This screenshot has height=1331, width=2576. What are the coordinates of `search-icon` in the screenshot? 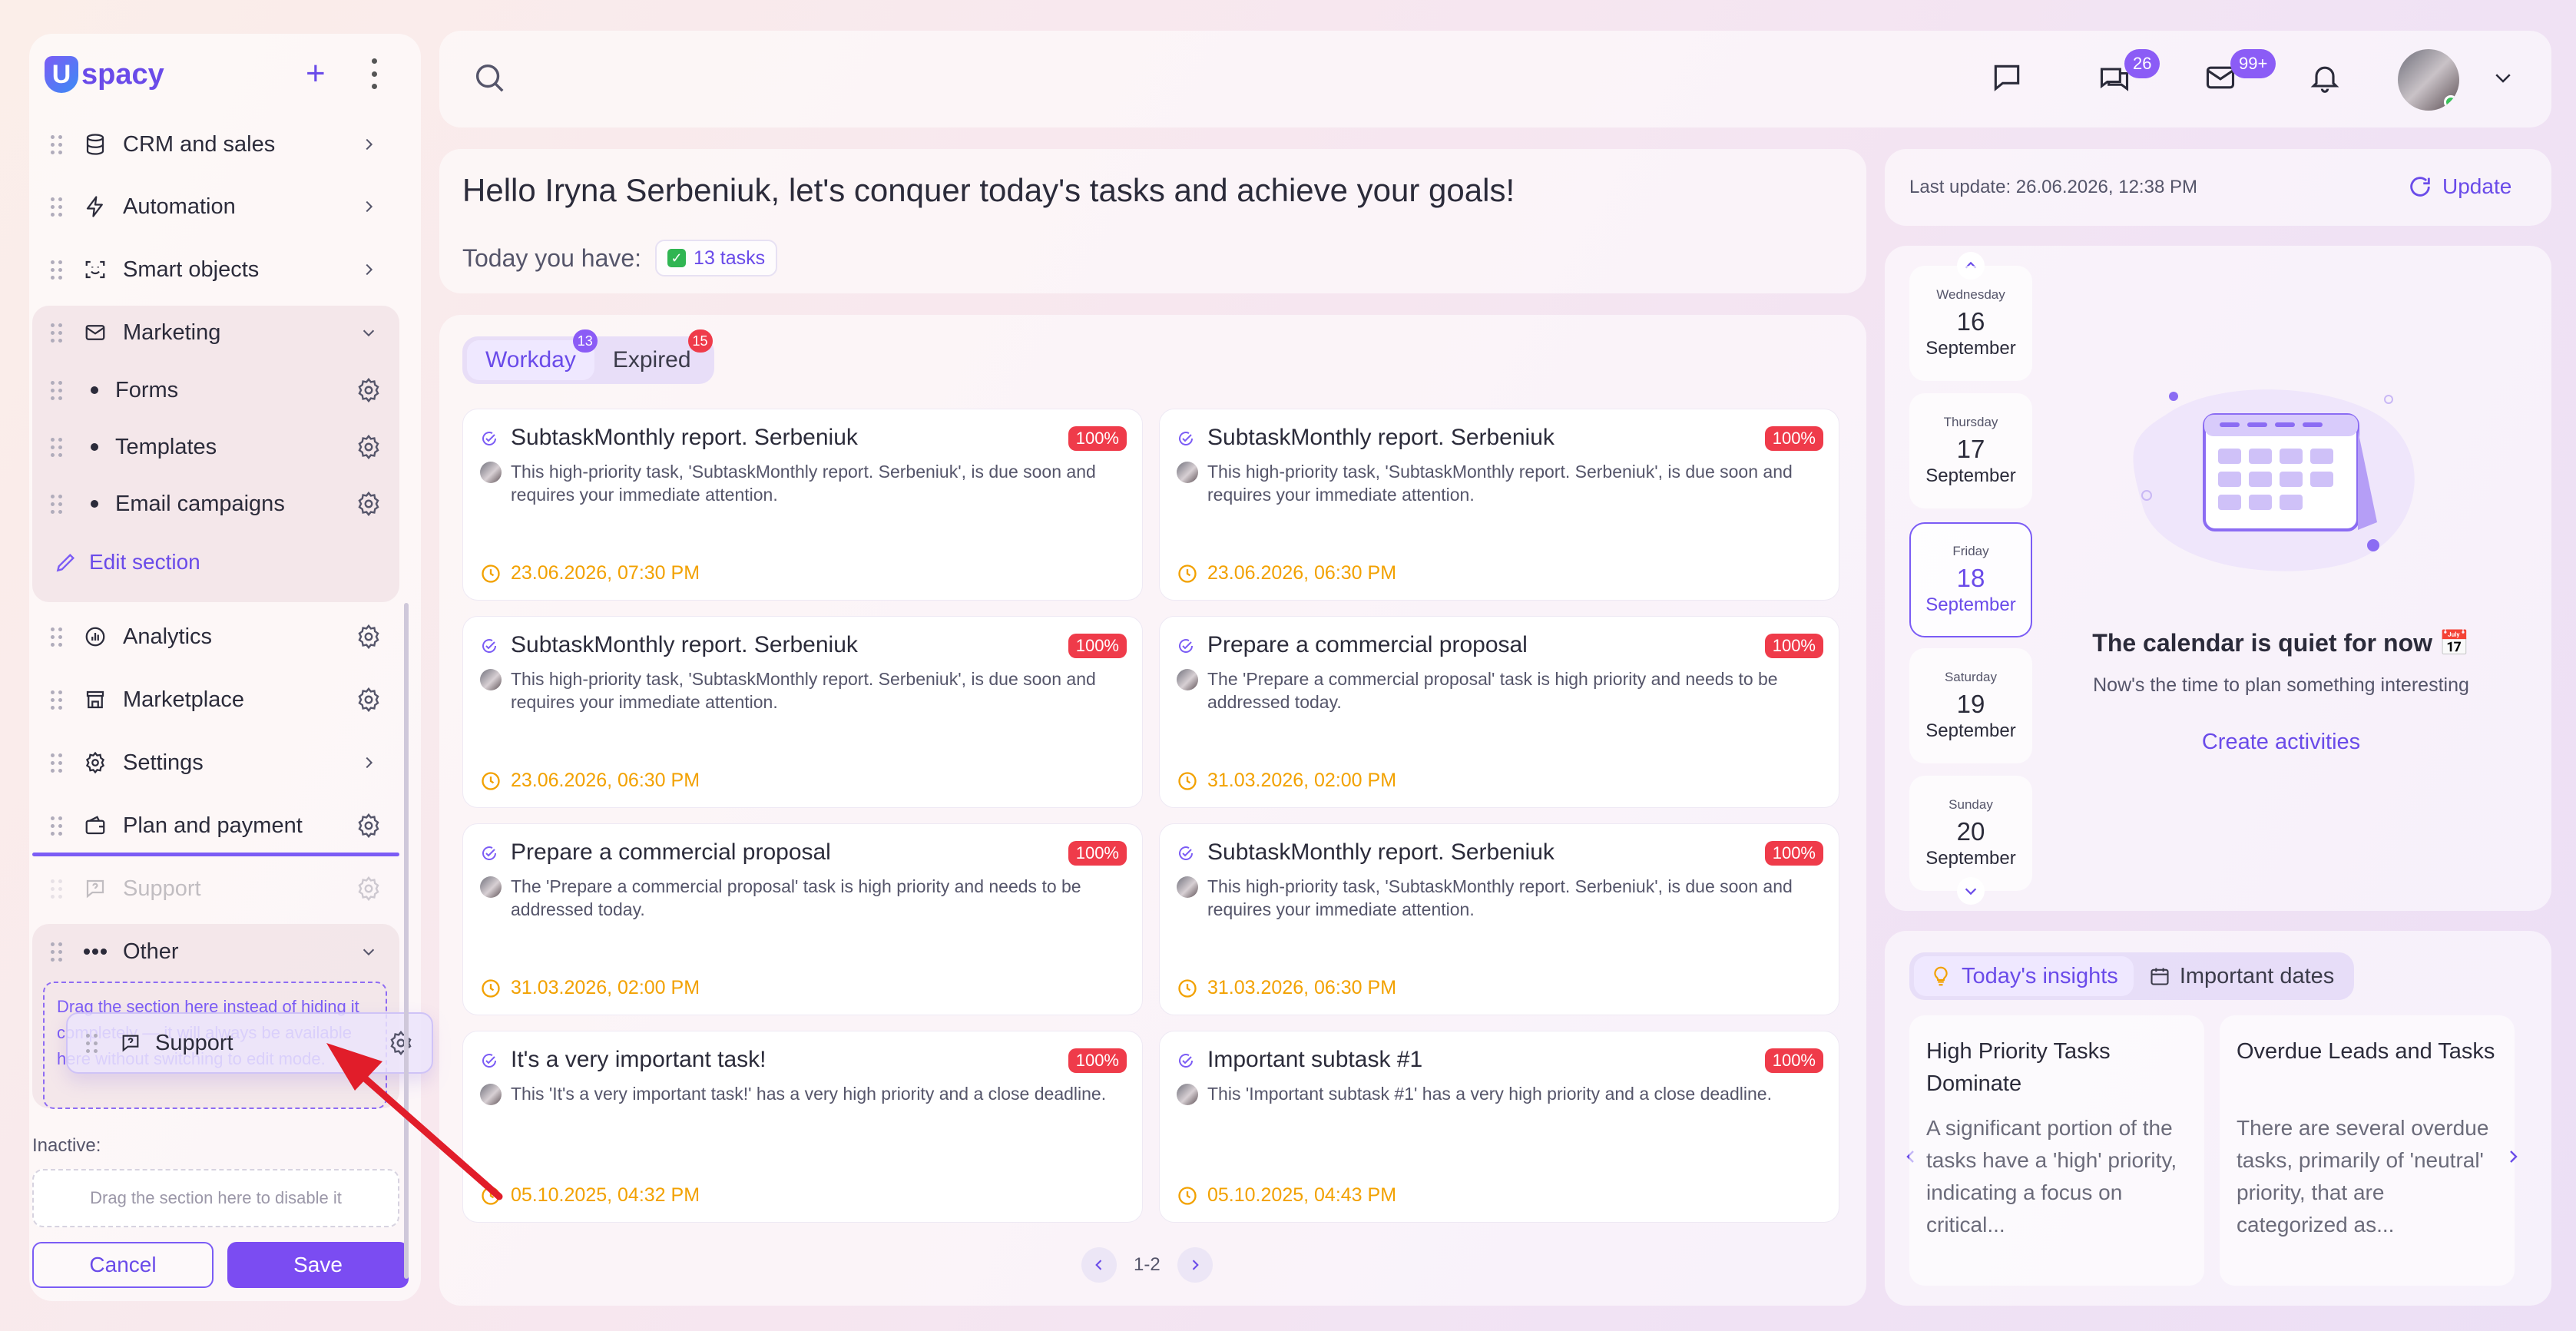 It's located at (489, 79).